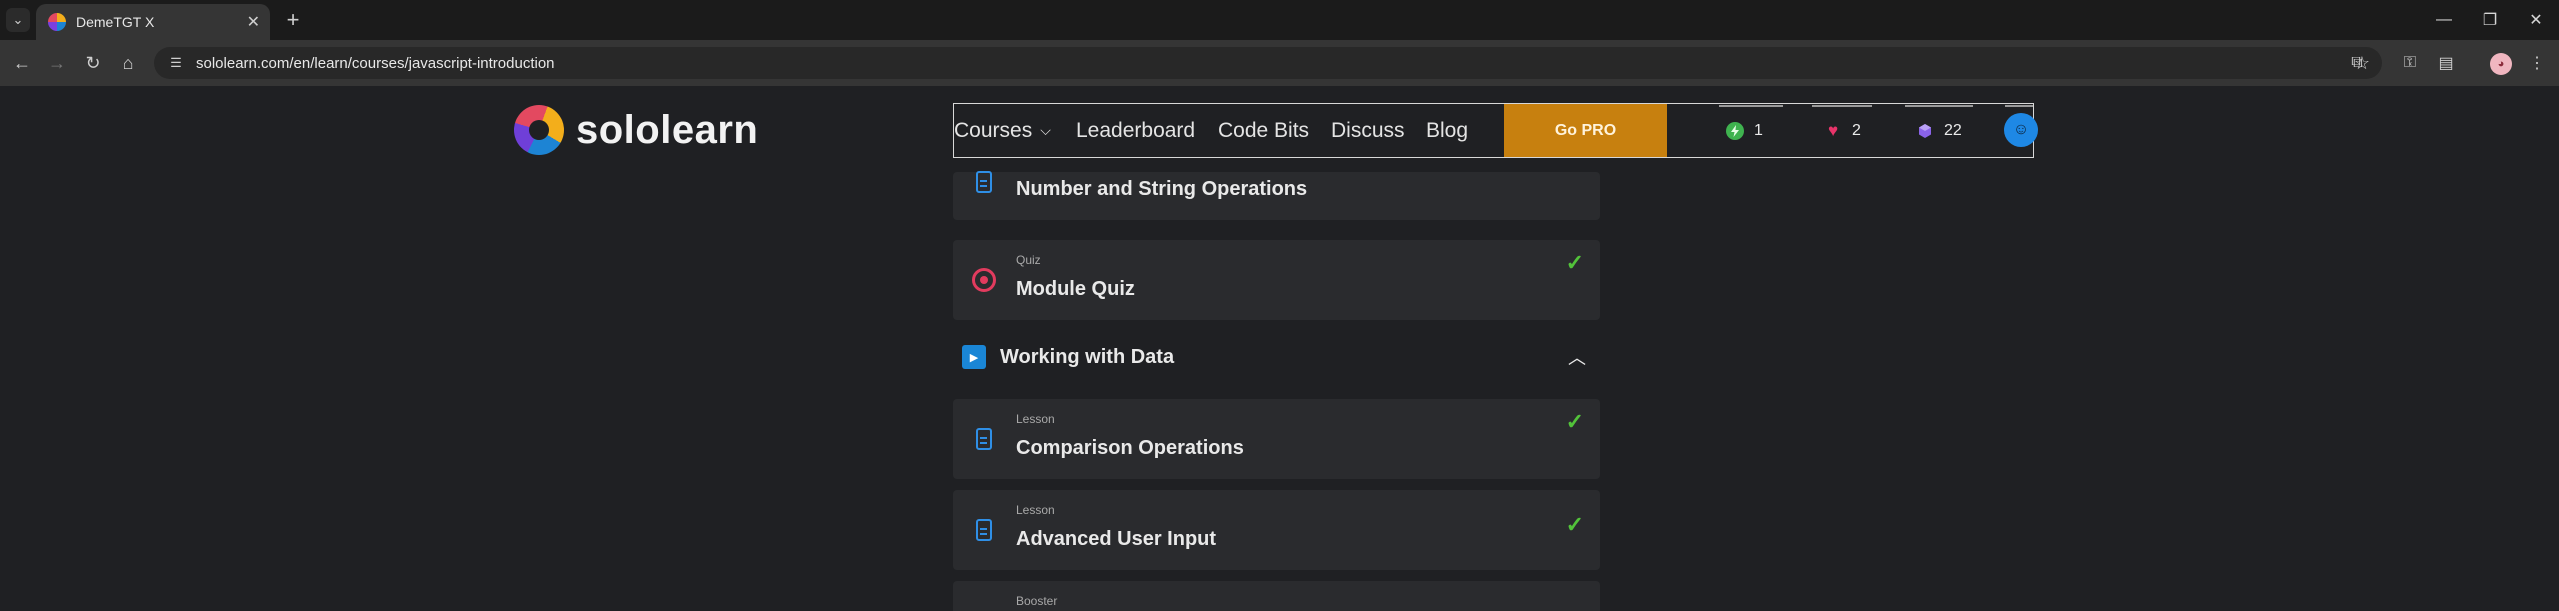  Describe the element at coordinates (293, 19) in the screenshot. I see `new-tab-button: +` at that location.